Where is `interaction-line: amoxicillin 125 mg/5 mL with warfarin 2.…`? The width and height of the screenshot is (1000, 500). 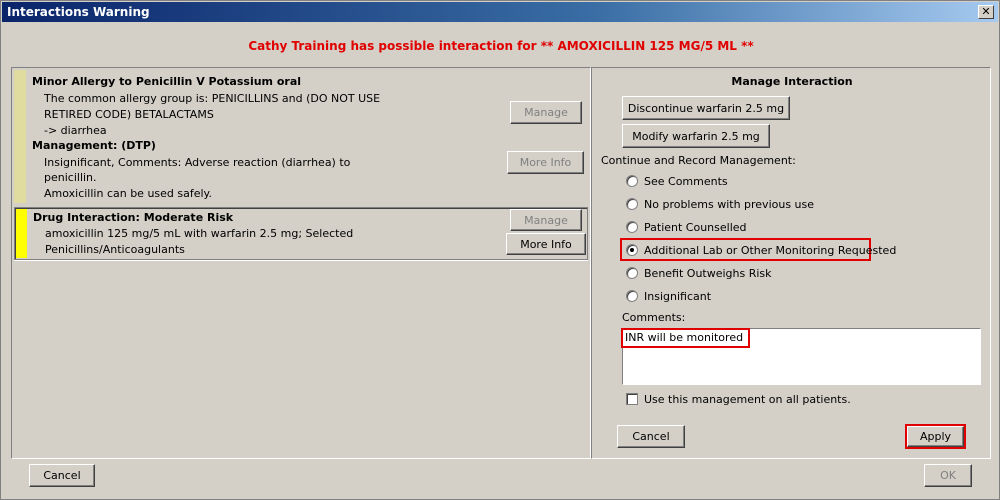 interaction-line: amoxicillin 125 mg/5 mL with warfarin 2.… is located at coordinates (199, 233).